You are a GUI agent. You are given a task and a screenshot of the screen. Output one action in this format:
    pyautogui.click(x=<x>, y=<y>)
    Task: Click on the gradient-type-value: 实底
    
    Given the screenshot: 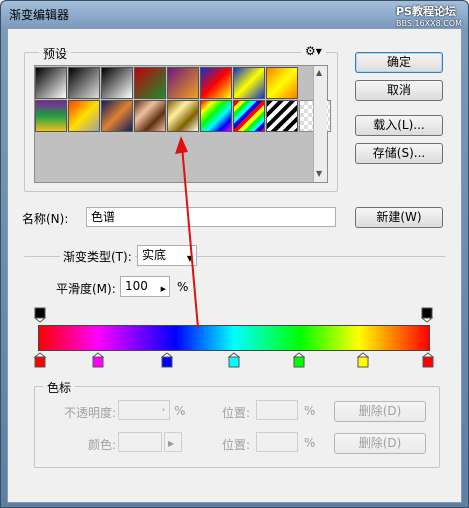 What is the action you would take?
    pyautogui.click(x=154, y=255)
    